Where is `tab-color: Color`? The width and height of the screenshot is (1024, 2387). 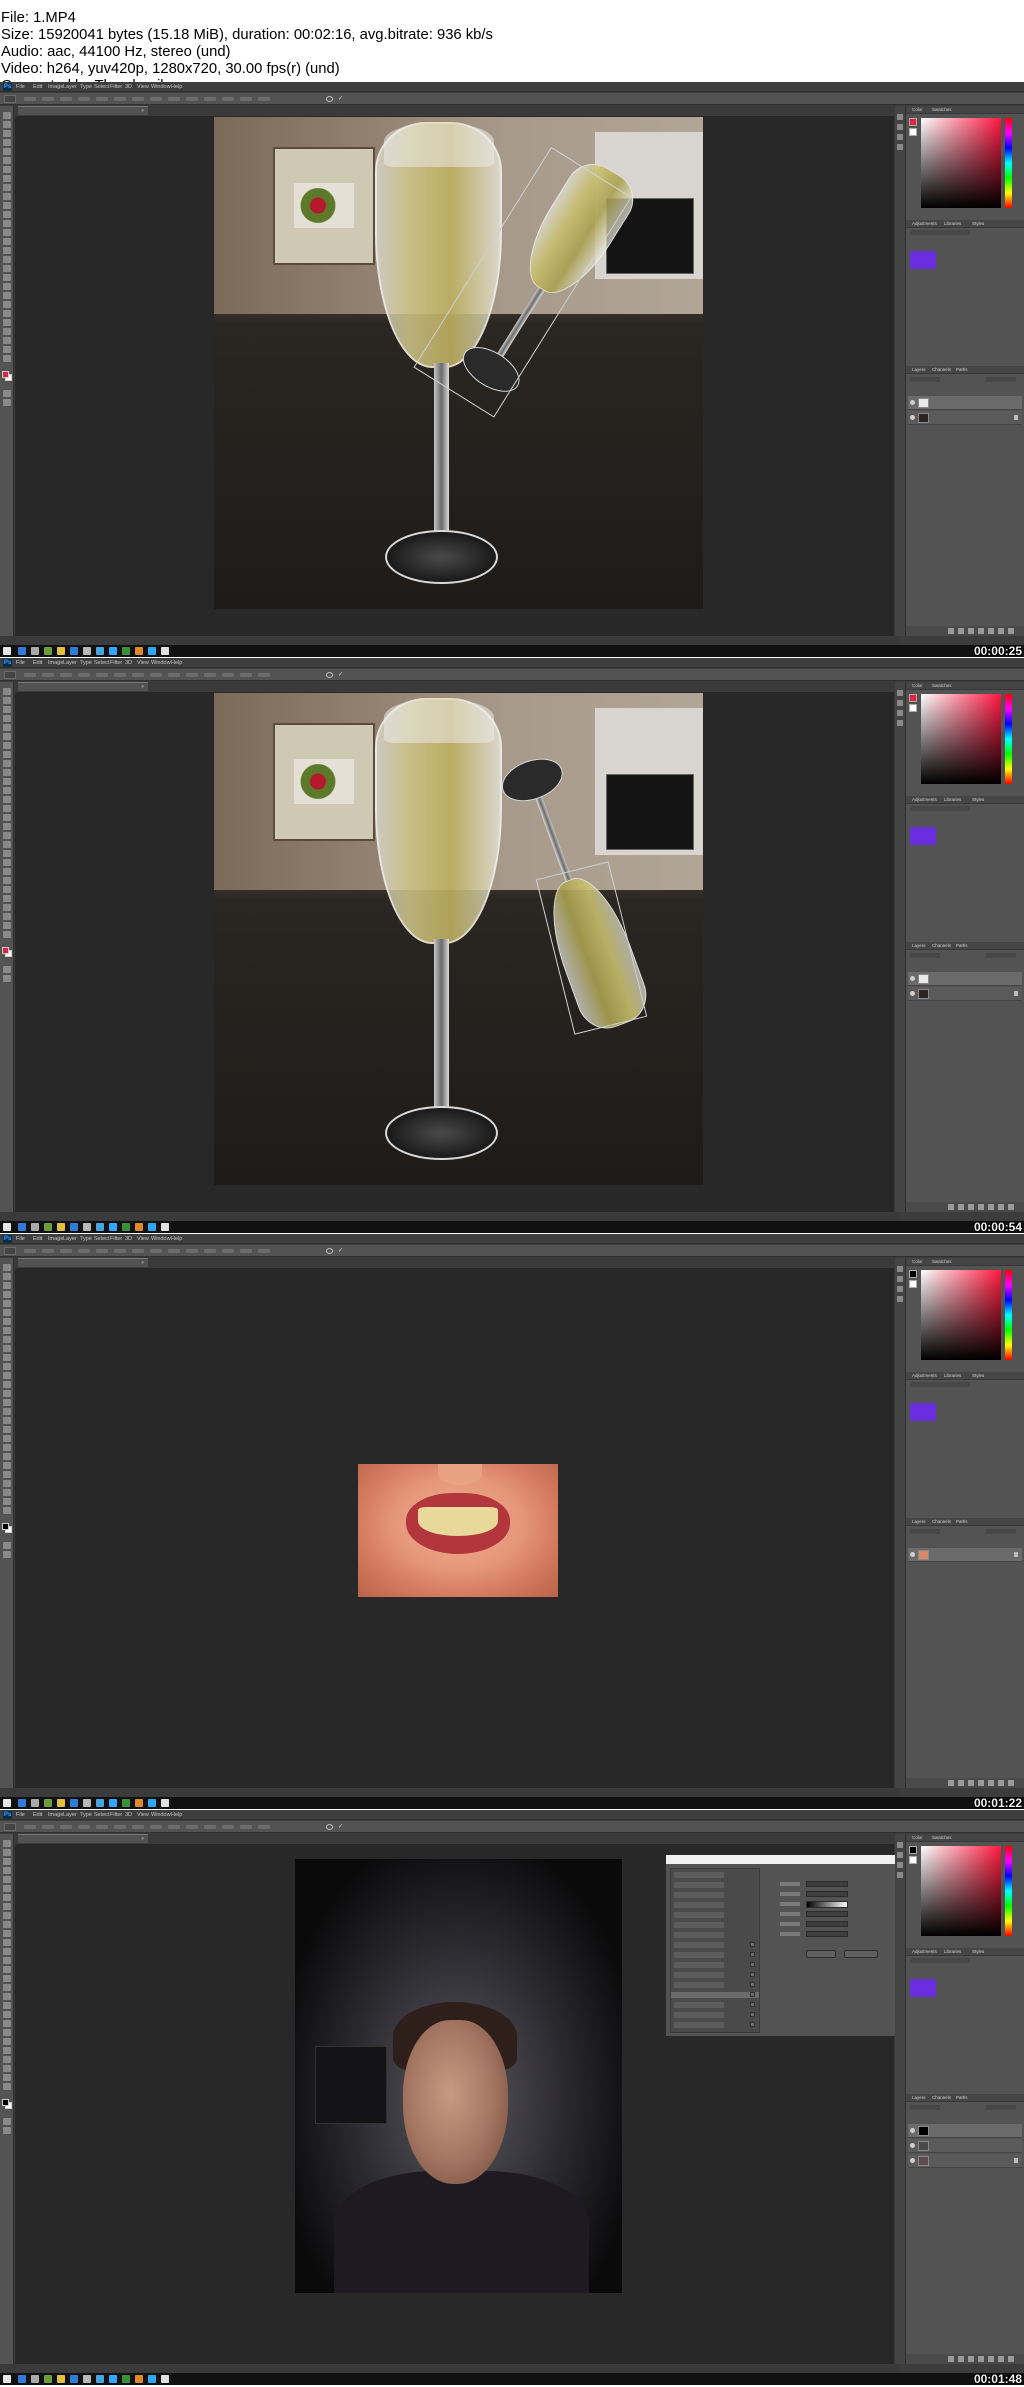
tab-color: Color is located at coordinates (917, 110).